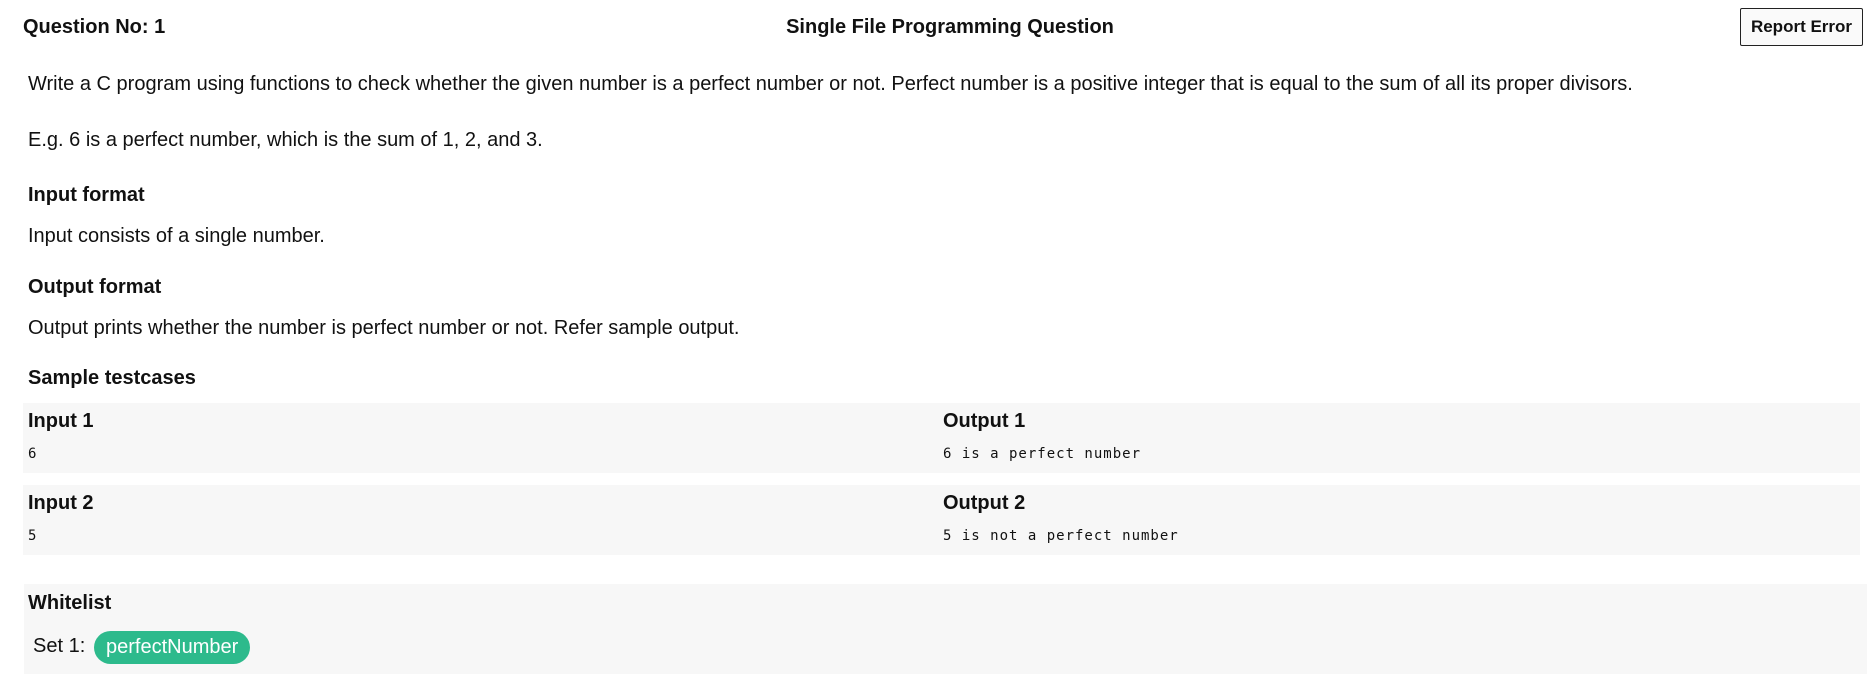 This screenshot has width=1875, height=674. What do you see at coordinates (950, 27) in the screenshot?
I see `question-type-title: Single File Programming Question` at bounding box center [950, 27].